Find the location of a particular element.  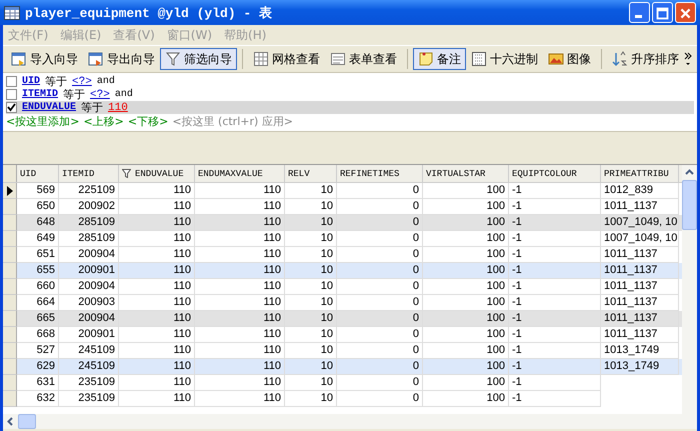

field-name-link: UID is located at coordinates (31, 81).